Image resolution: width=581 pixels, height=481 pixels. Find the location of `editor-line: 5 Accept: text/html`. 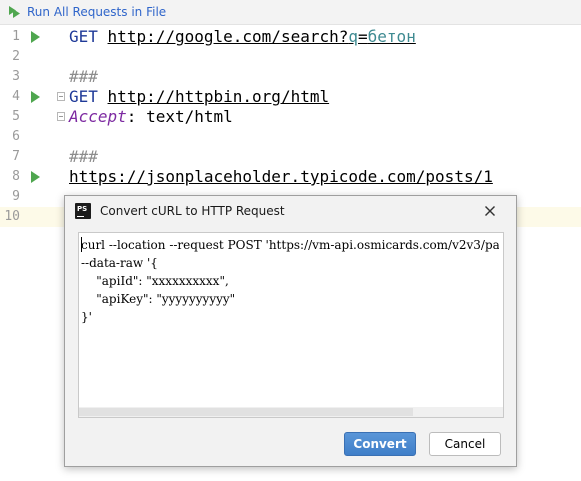

editor-line: 5 Accept: text/html is located at coordinates (290, 117).